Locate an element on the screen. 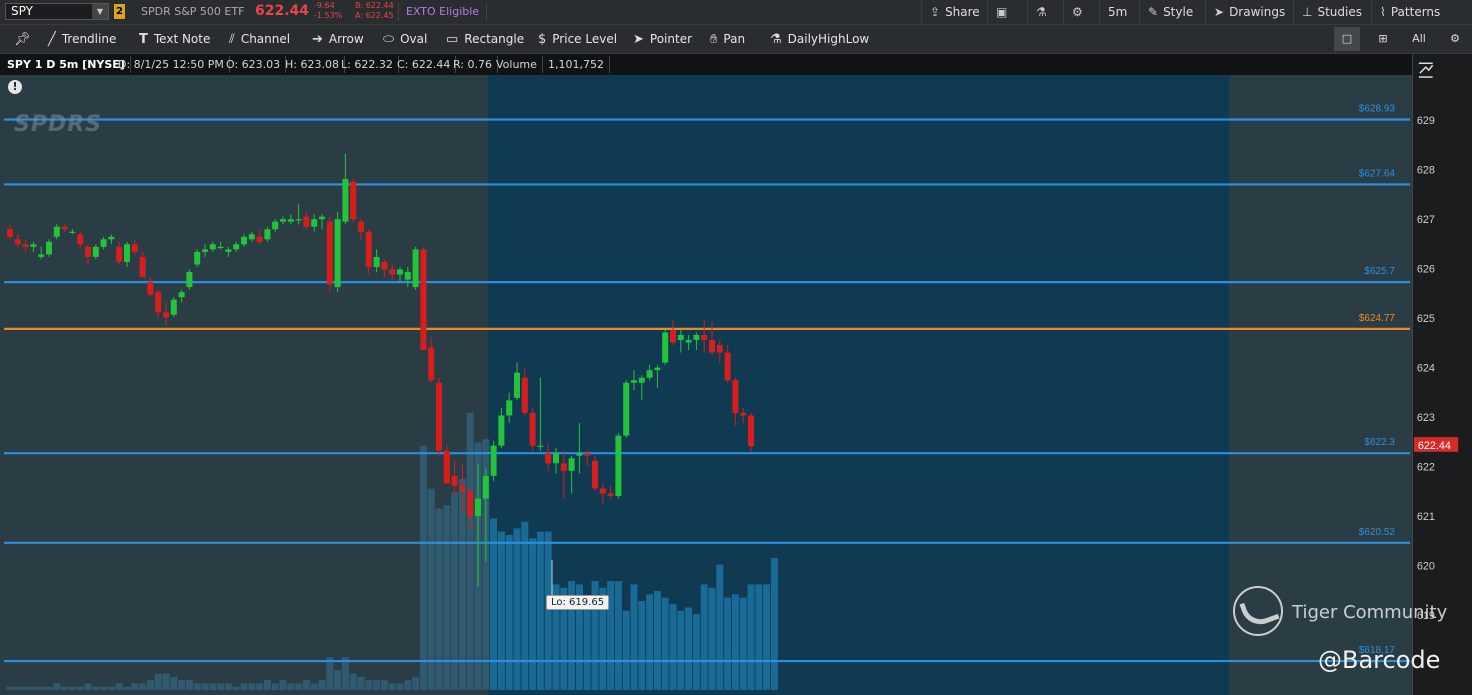 This screenshot has height=695, width=1472. change-abs: -9.64 is located at coordinates (324, 5).